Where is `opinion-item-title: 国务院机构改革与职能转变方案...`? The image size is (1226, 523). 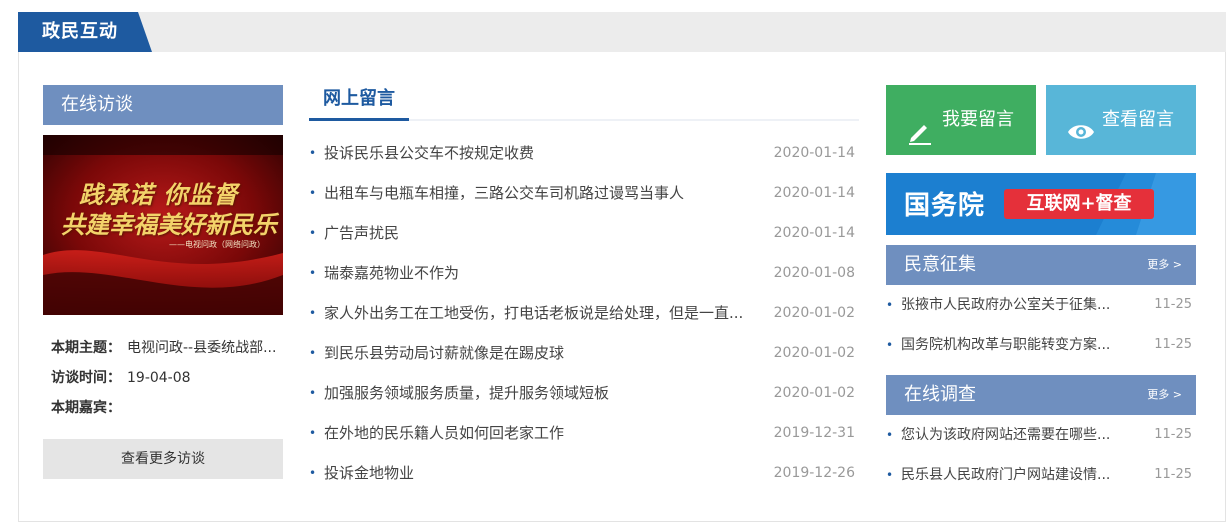
opinion-item-title: 国务院机构改革与职能转变方案... is located at coordinates (1021, 345).